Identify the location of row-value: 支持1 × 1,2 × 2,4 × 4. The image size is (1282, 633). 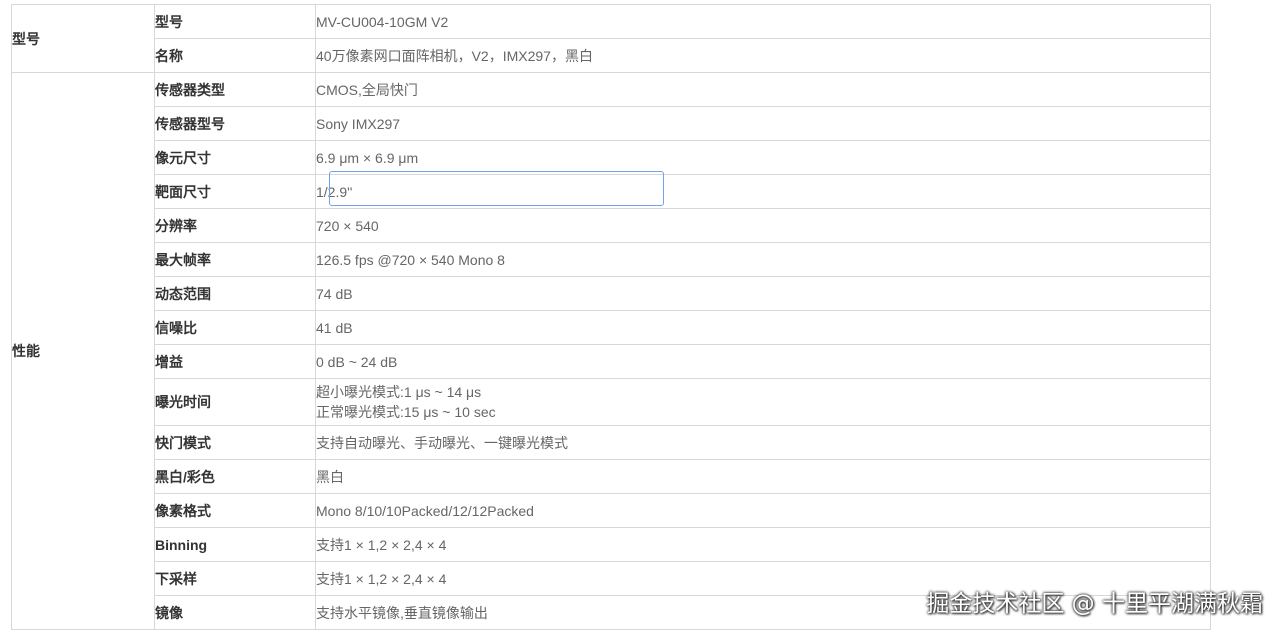
(763, 544).